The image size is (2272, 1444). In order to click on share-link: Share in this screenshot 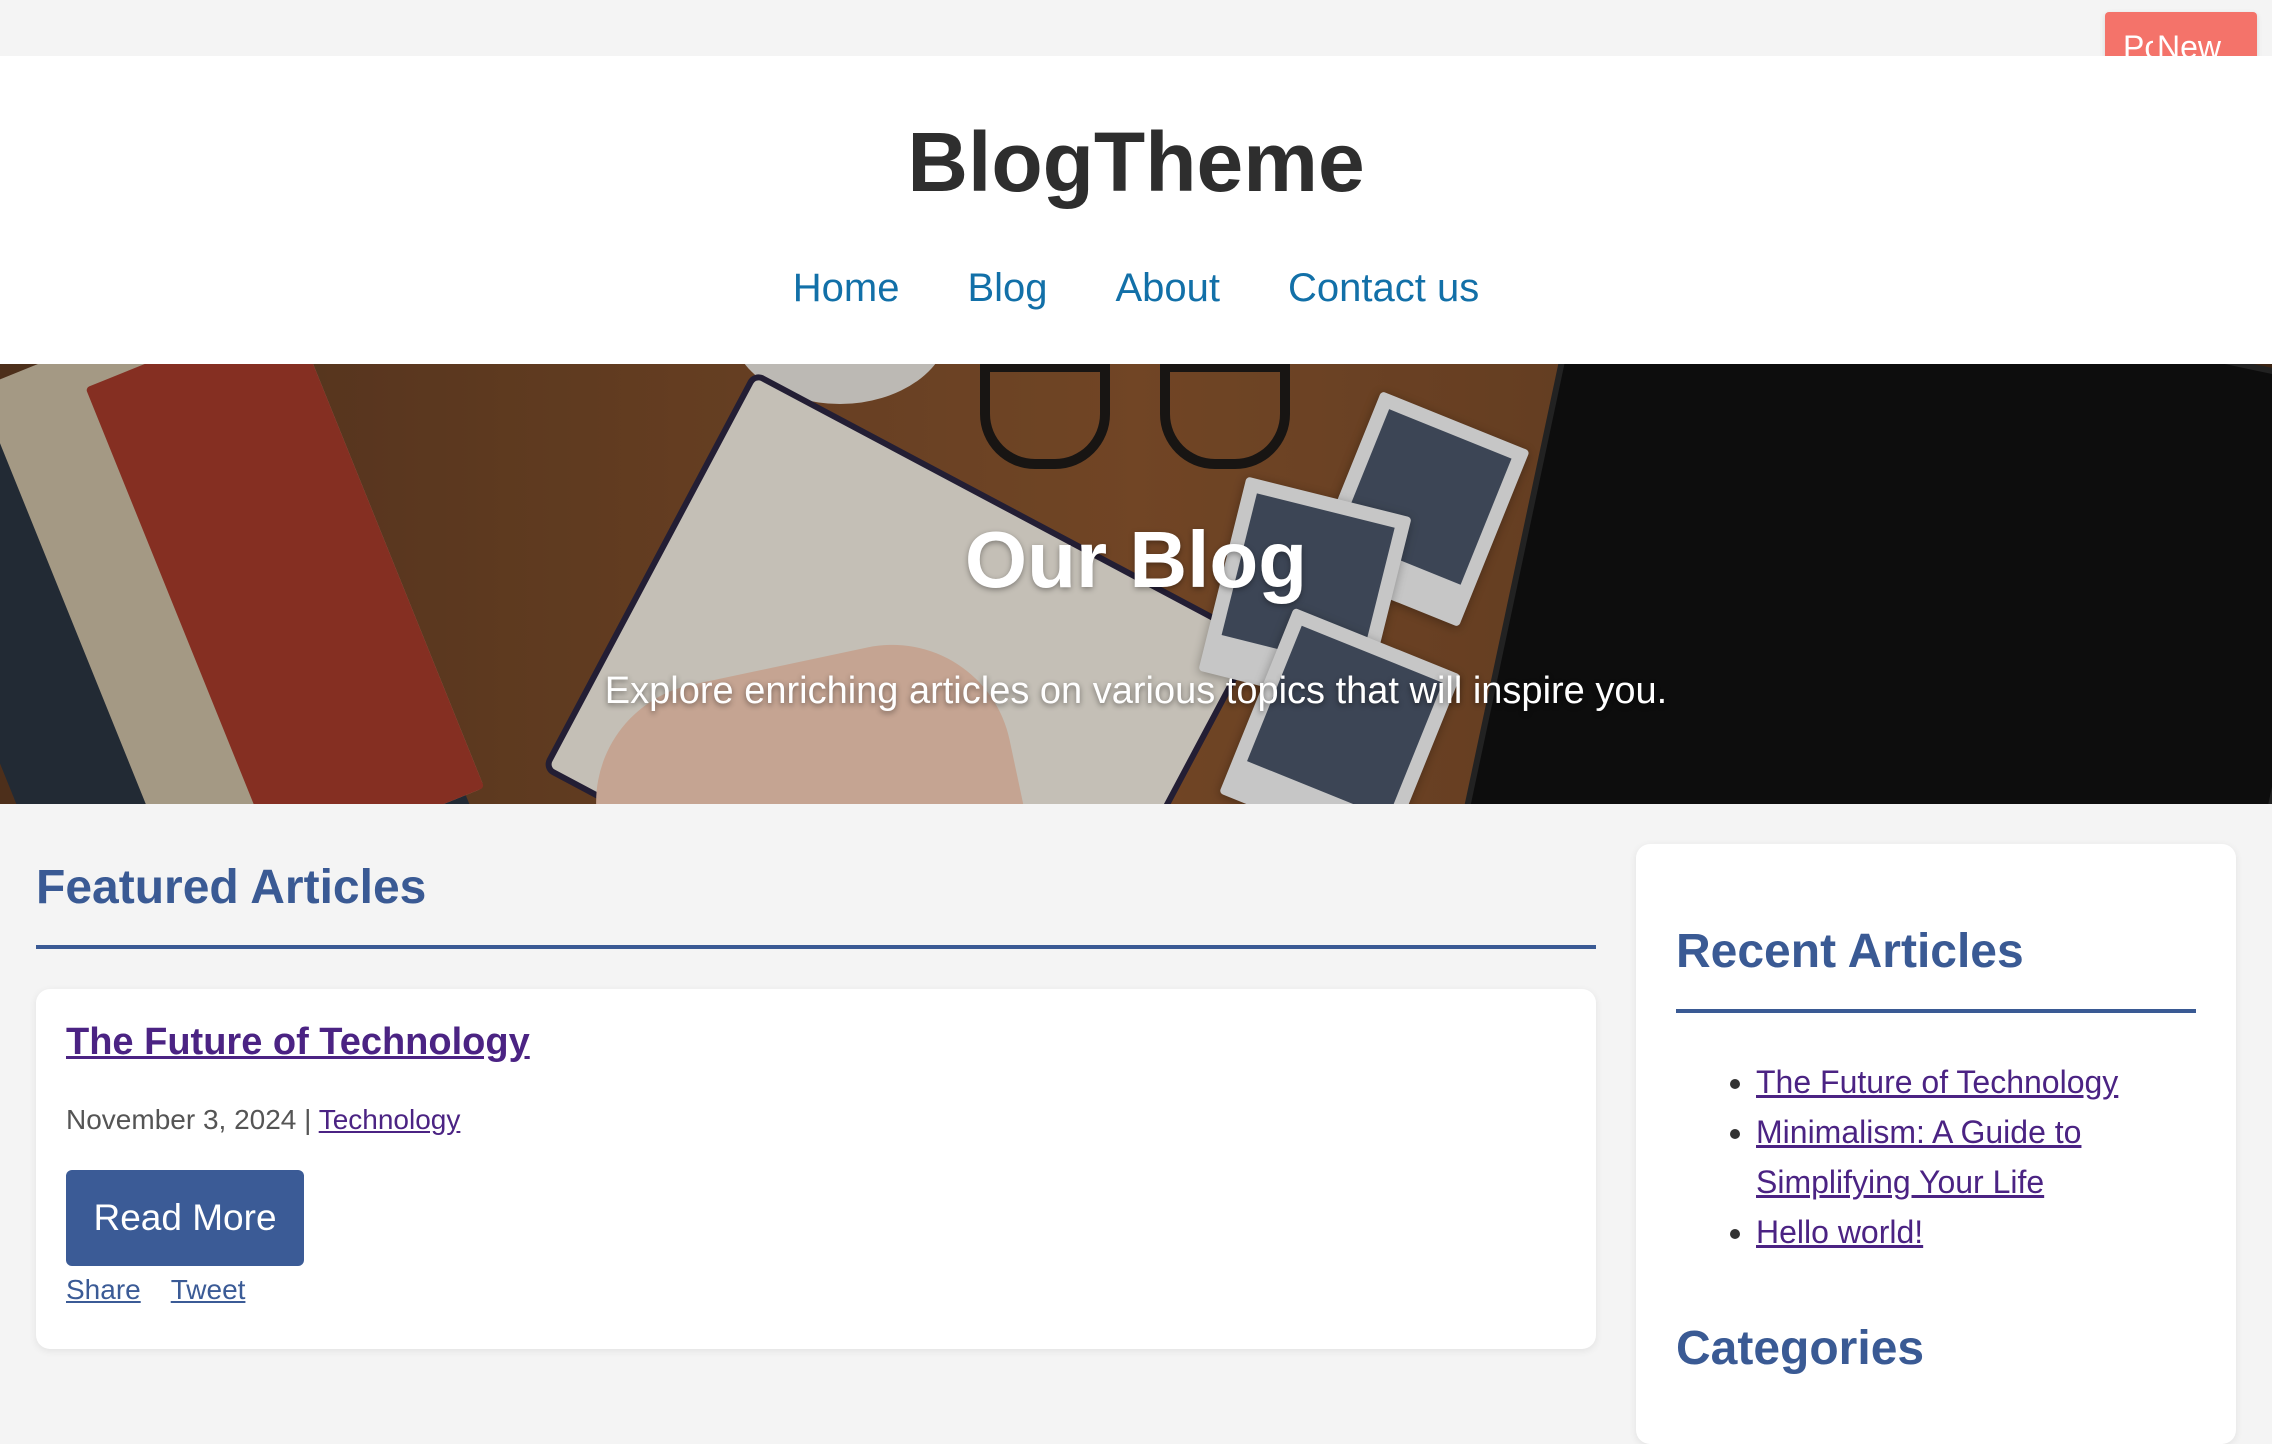, I will do `click(103, 1290)`.